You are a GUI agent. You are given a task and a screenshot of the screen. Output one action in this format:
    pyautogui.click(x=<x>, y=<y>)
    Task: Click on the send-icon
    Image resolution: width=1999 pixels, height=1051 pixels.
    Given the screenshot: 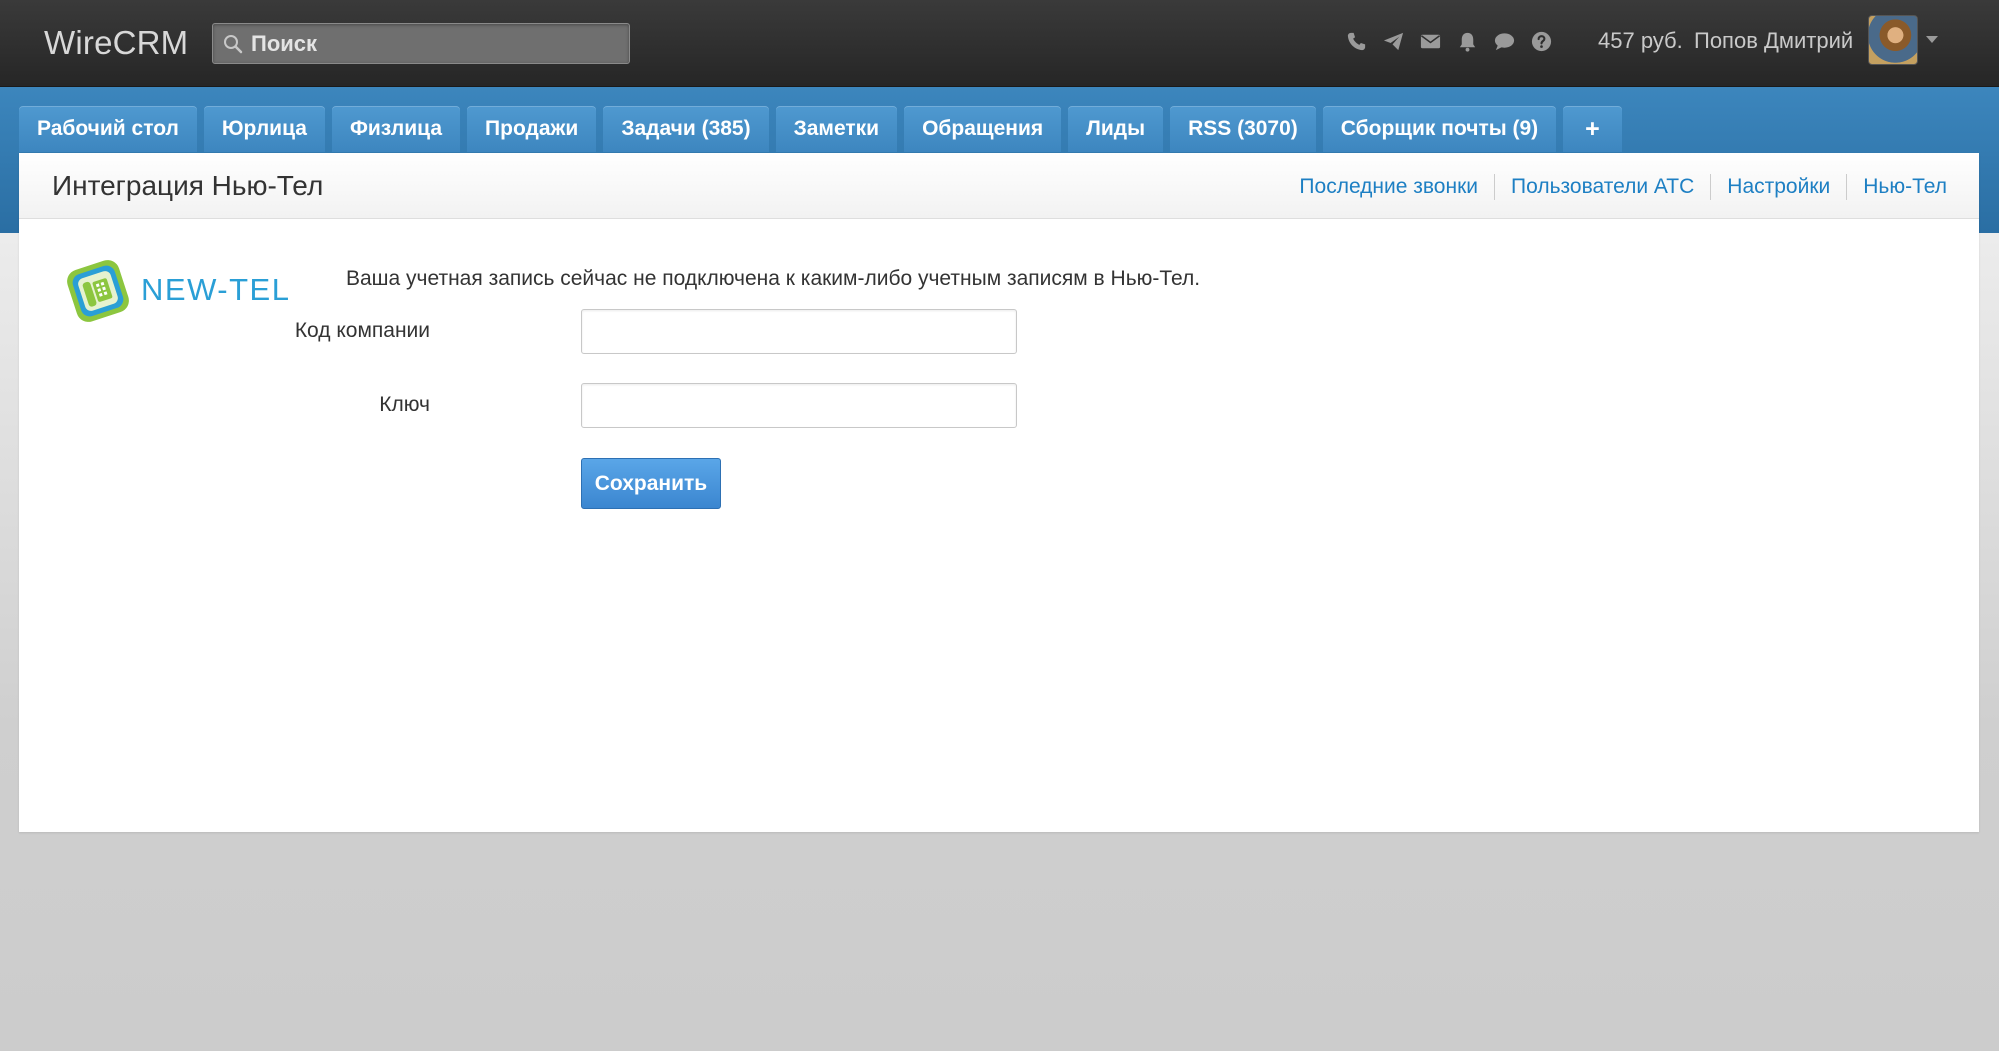 What is the action you would take?
    pyautogui.click(x=1393, y=41)
    